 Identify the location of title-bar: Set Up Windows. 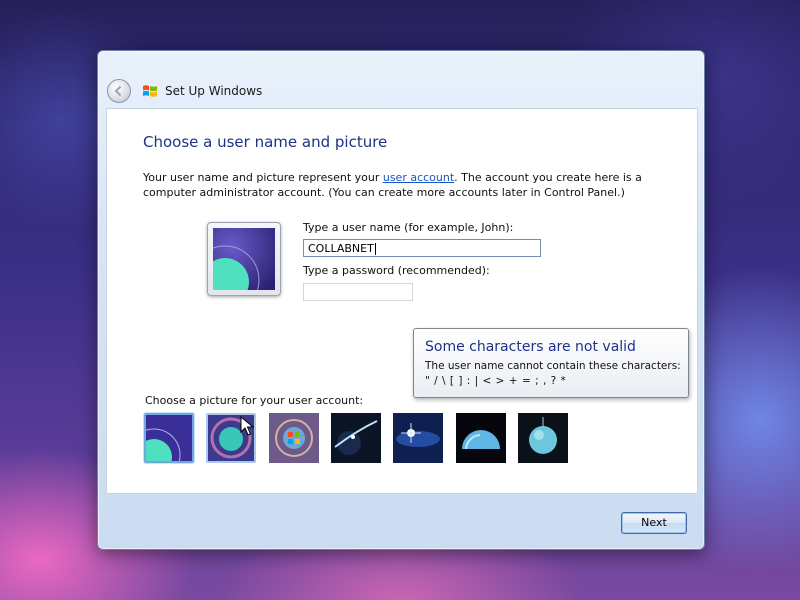
(401, 79).